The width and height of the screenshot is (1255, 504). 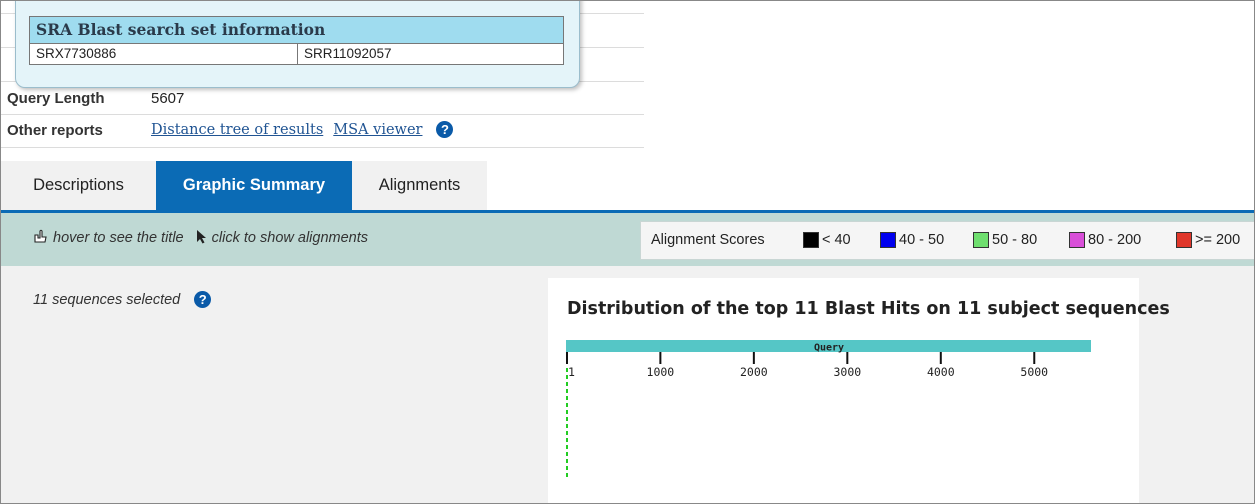 I want to click on tab-alignments: Alignments, so click(x=419, y=185).